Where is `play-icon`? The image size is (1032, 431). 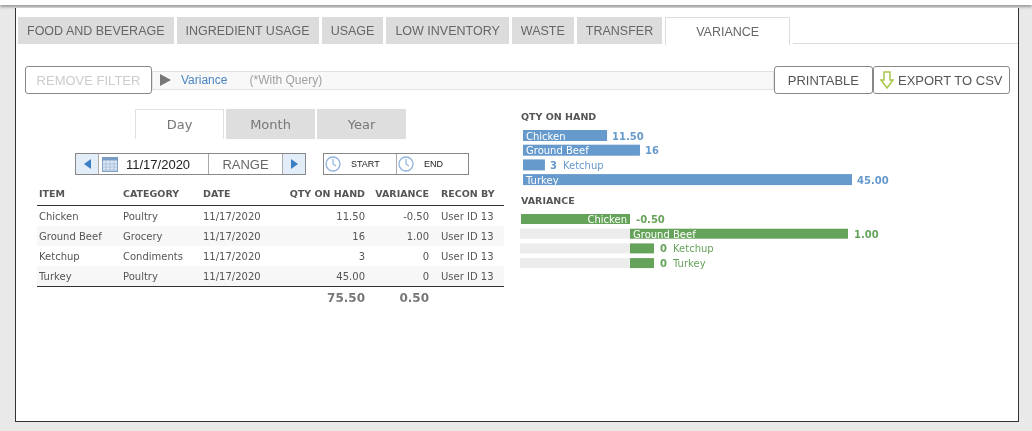
play-icon is located at coordinates (165, 80).